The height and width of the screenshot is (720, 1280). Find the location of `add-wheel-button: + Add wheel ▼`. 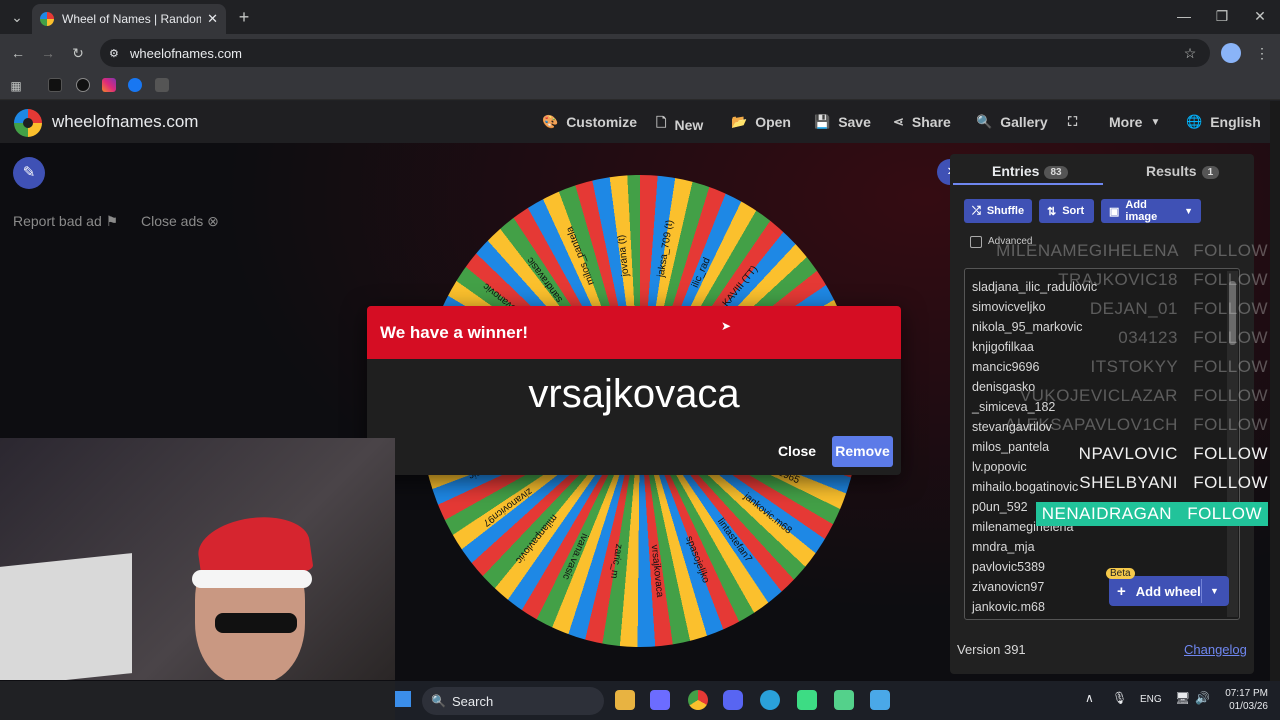

add-wheel-button: + Add wheel ▼ is located at coordinates (1169, 591).